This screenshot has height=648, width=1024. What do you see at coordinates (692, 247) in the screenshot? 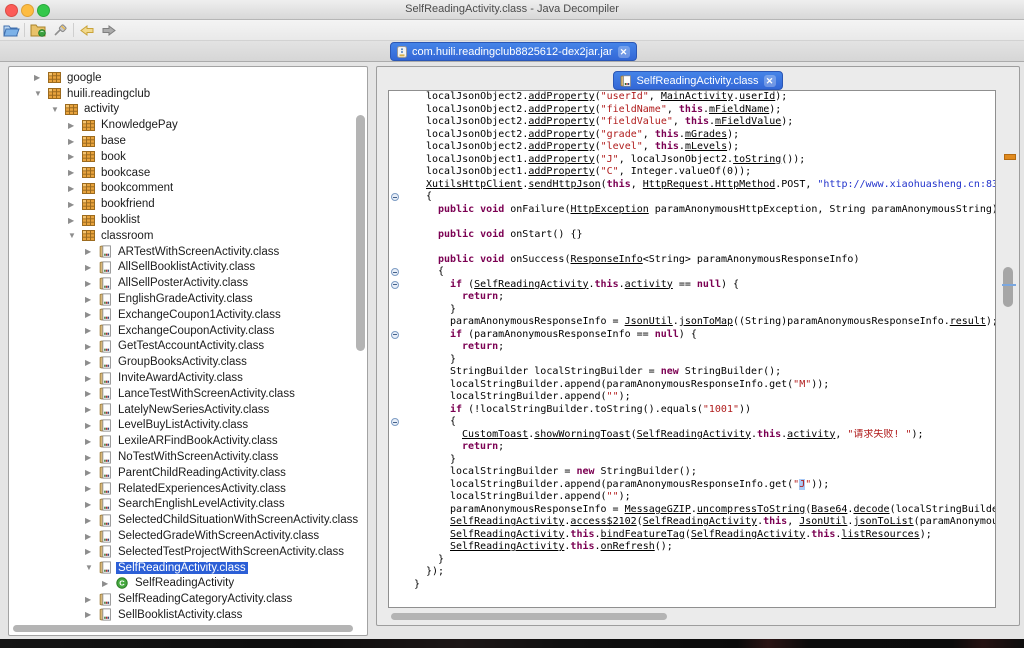
I see `code-line` at bounding box center [692, 247].